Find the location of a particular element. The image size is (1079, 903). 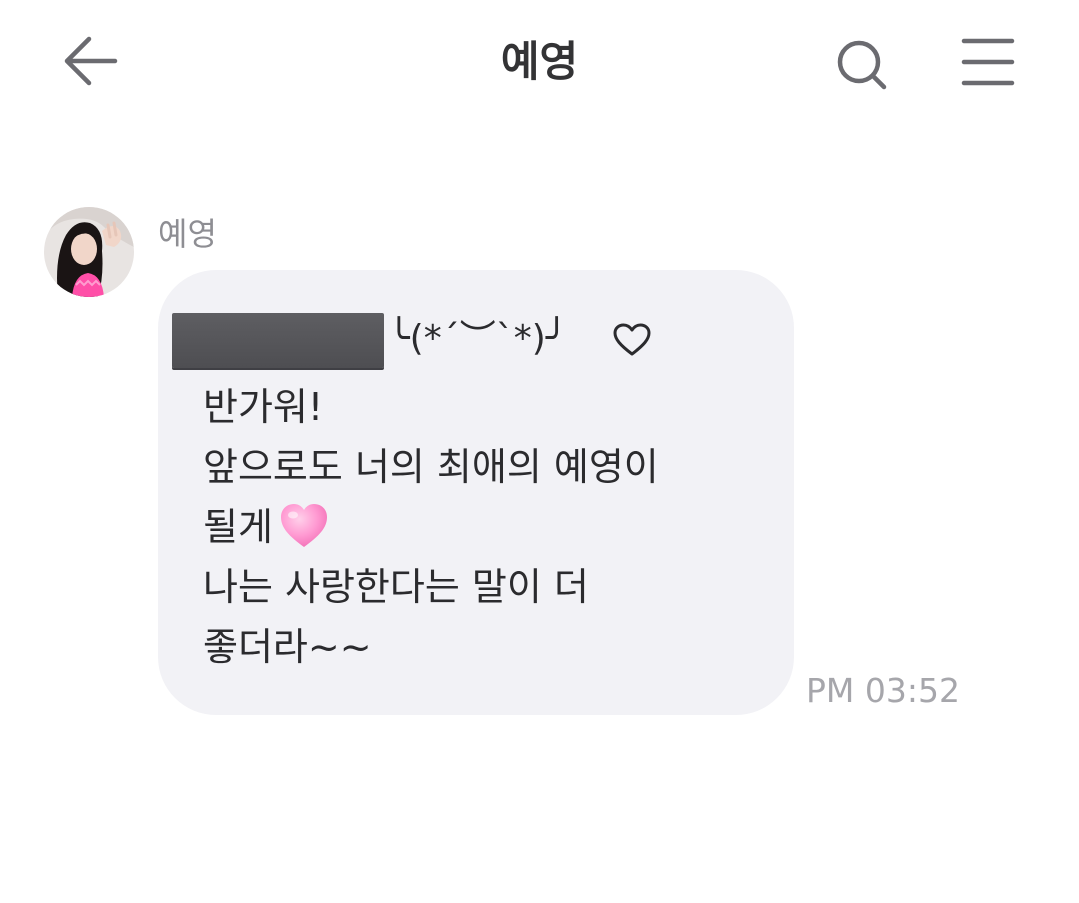

message-timestamp: PM 03:52 is located at coordinates (883, 690).